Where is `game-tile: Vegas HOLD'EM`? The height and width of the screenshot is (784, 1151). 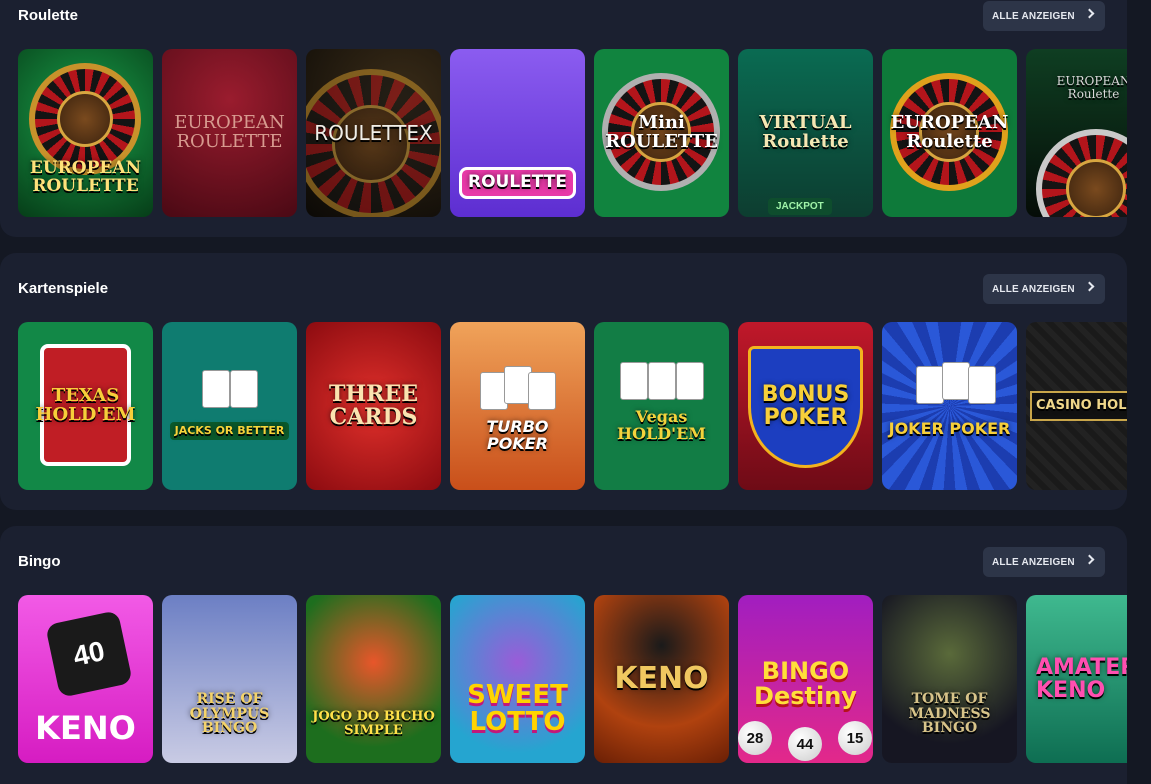 game-tile: Vegas HOLD'EM is located at coordinates (661, 406).